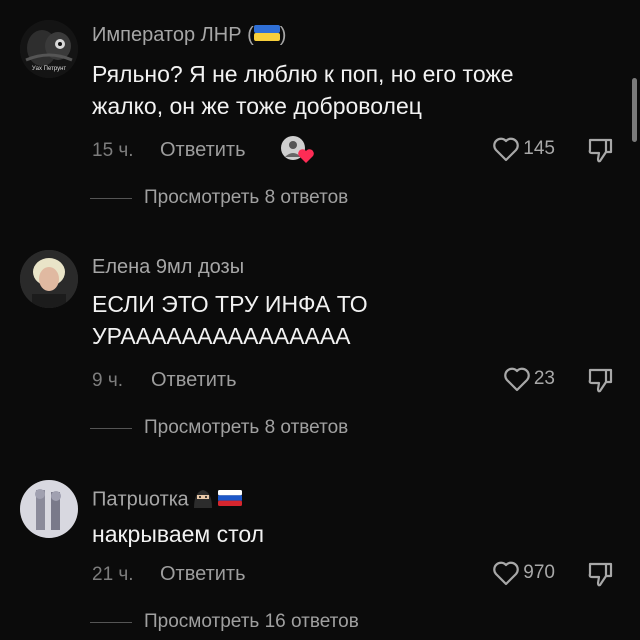 The image size is (640, 640). I want to click on like-button: 145, so click(523, 149).